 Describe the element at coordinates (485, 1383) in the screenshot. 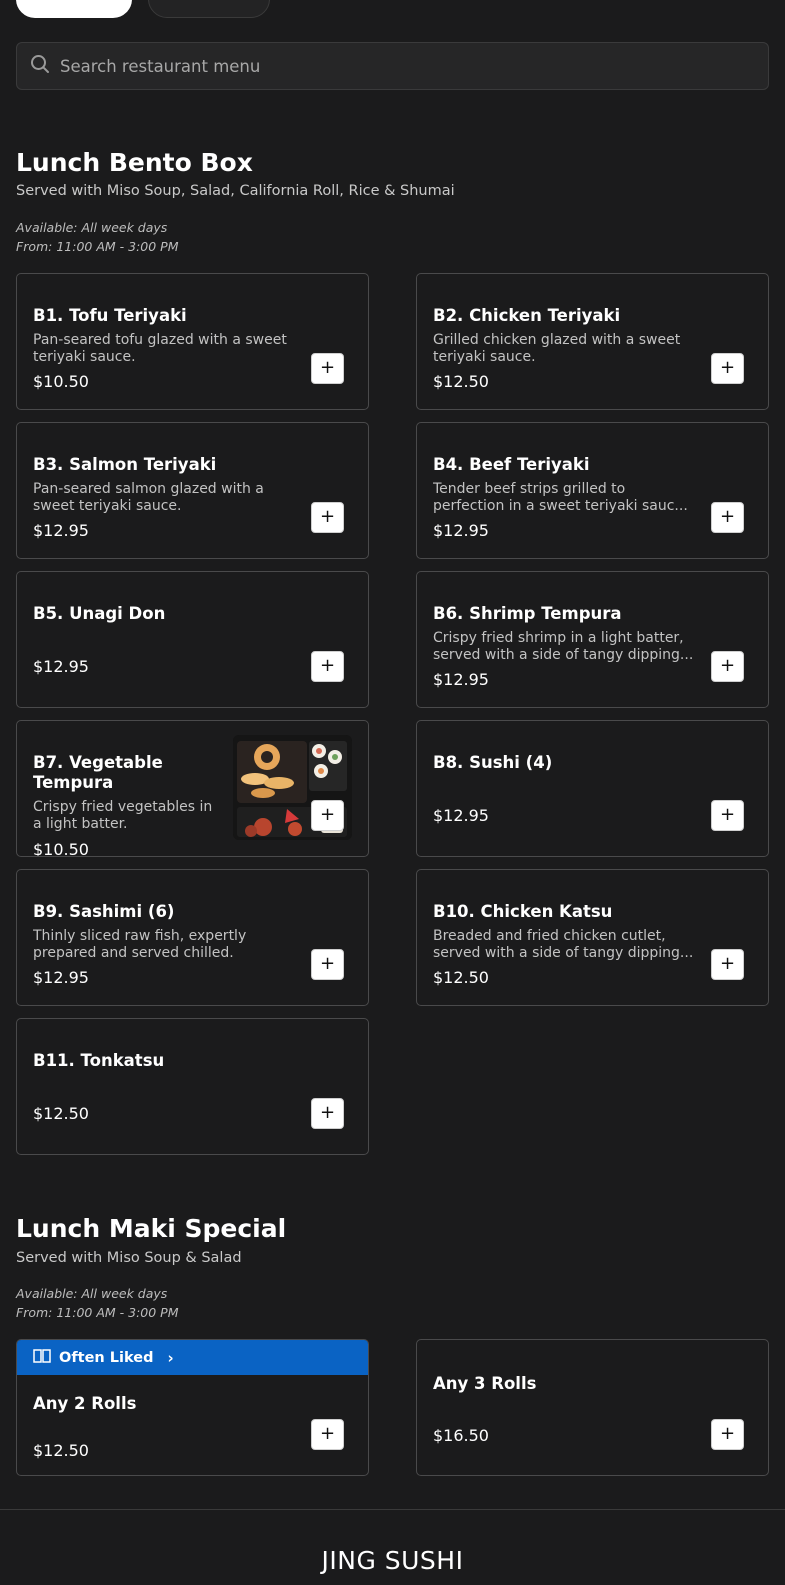

I see `item-name: Any 3 Rolls` at that location.